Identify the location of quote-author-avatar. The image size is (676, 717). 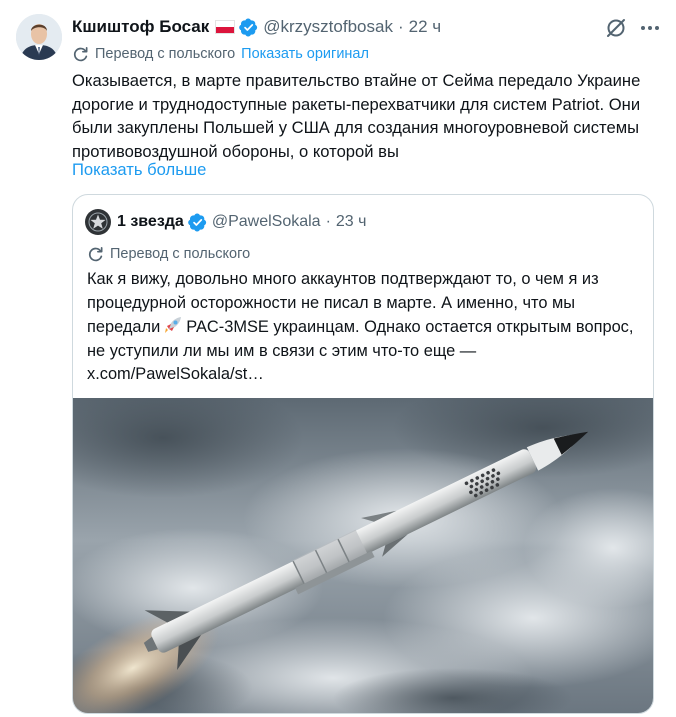
(98, 222).